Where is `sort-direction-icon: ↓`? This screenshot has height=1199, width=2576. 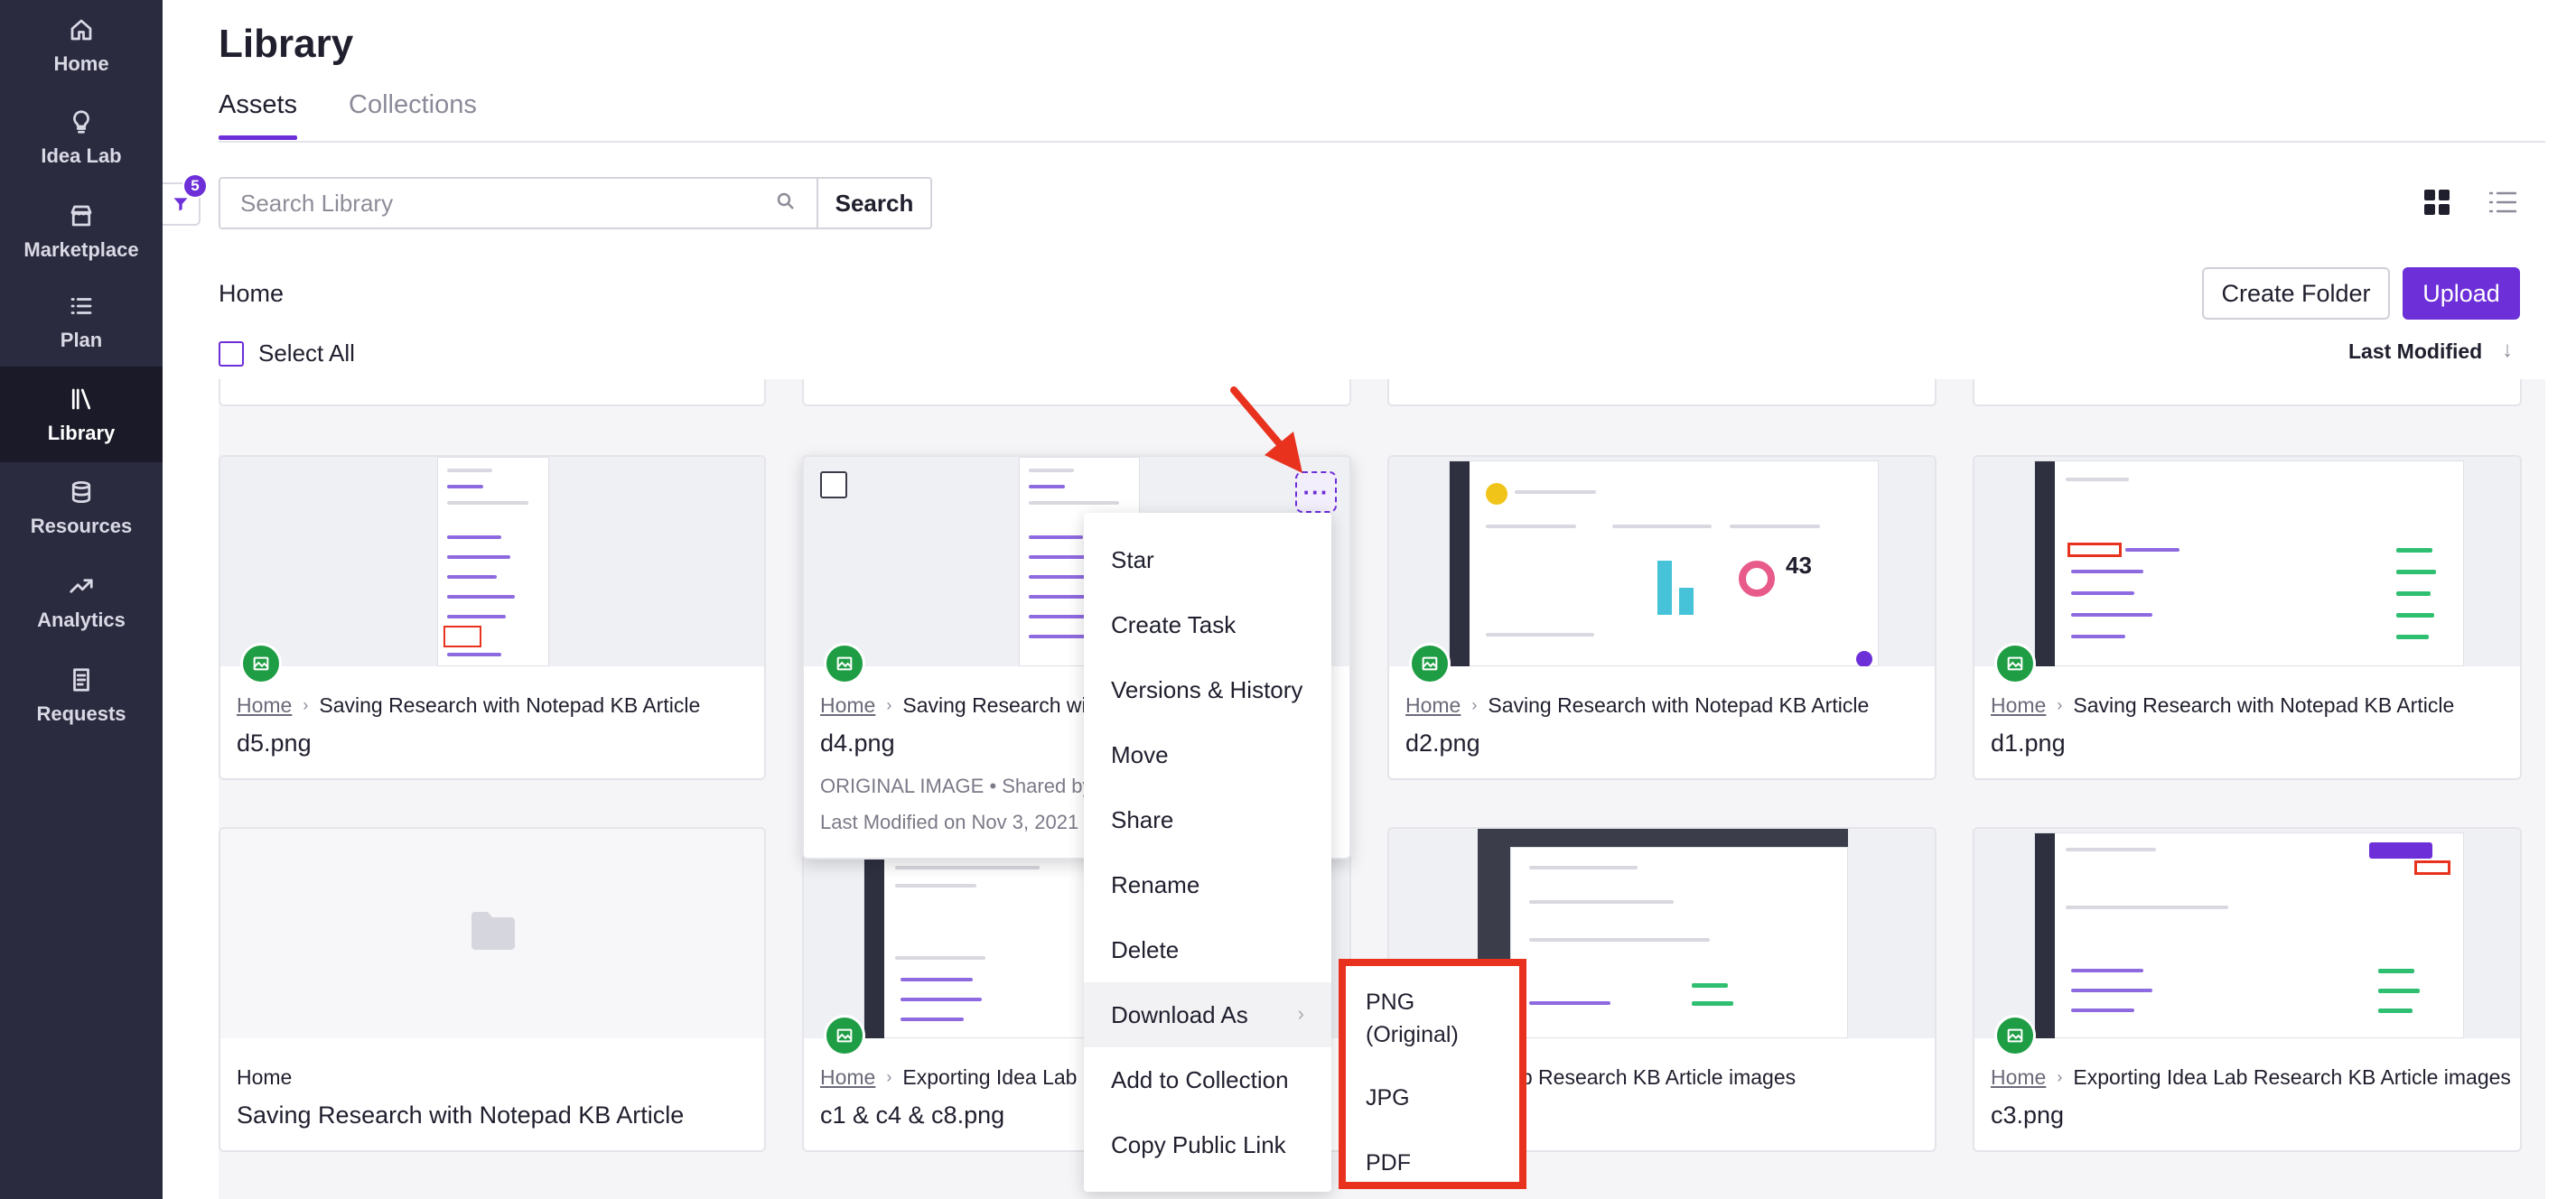
sort-direction-icon: ↓ is located at coordinates (2507, 350).